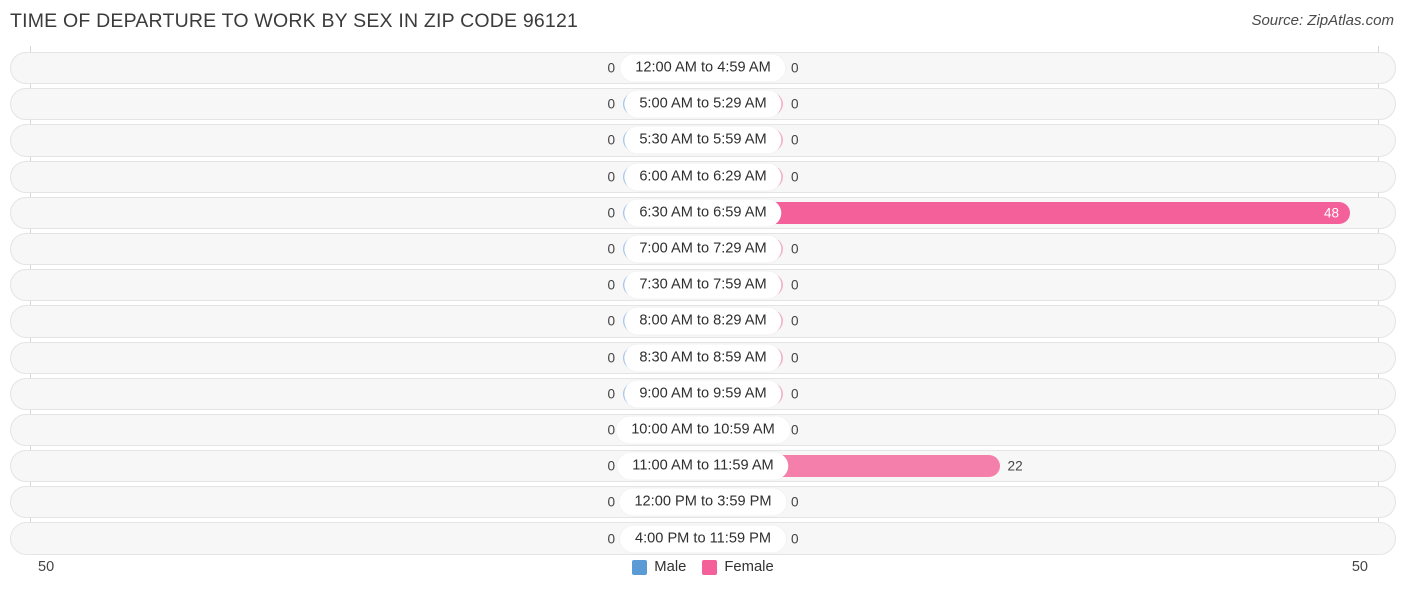 This screenshot has width=1406, height=595. I want to click on category-label-pill: 8:30 AM to 8:59 AM, so click(703, 358).